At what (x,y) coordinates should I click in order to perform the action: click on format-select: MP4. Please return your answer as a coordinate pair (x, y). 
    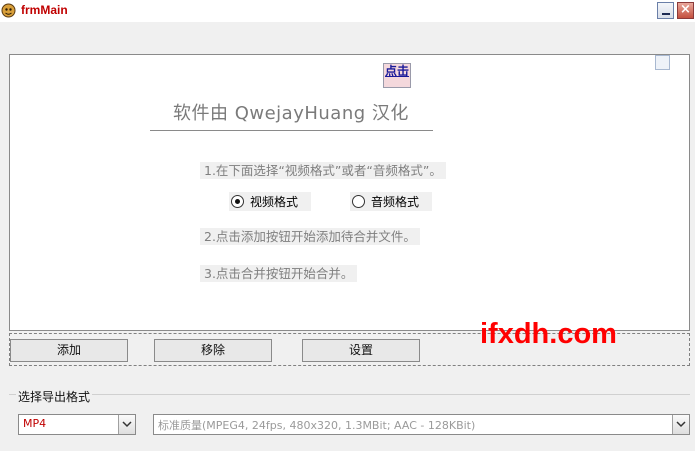
    Looking at the image, I should click on (77, 424).